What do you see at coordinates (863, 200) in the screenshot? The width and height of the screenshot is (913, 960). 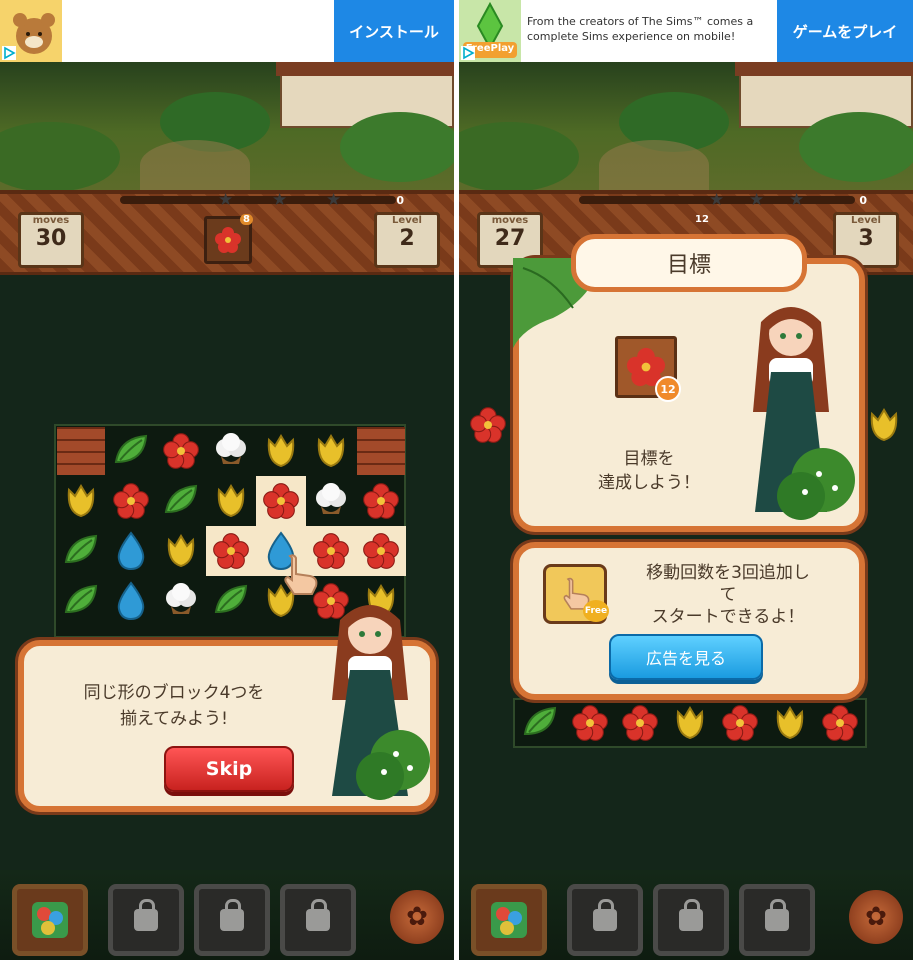 I see `score-value: 0` at bounding box center [863, 200].